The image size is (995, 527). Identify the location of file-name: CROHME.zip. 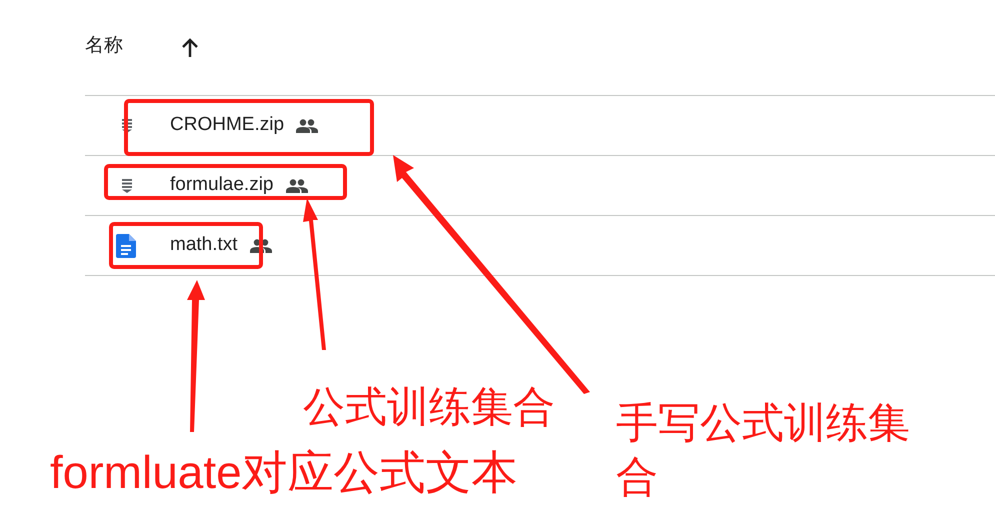
(227, 125).